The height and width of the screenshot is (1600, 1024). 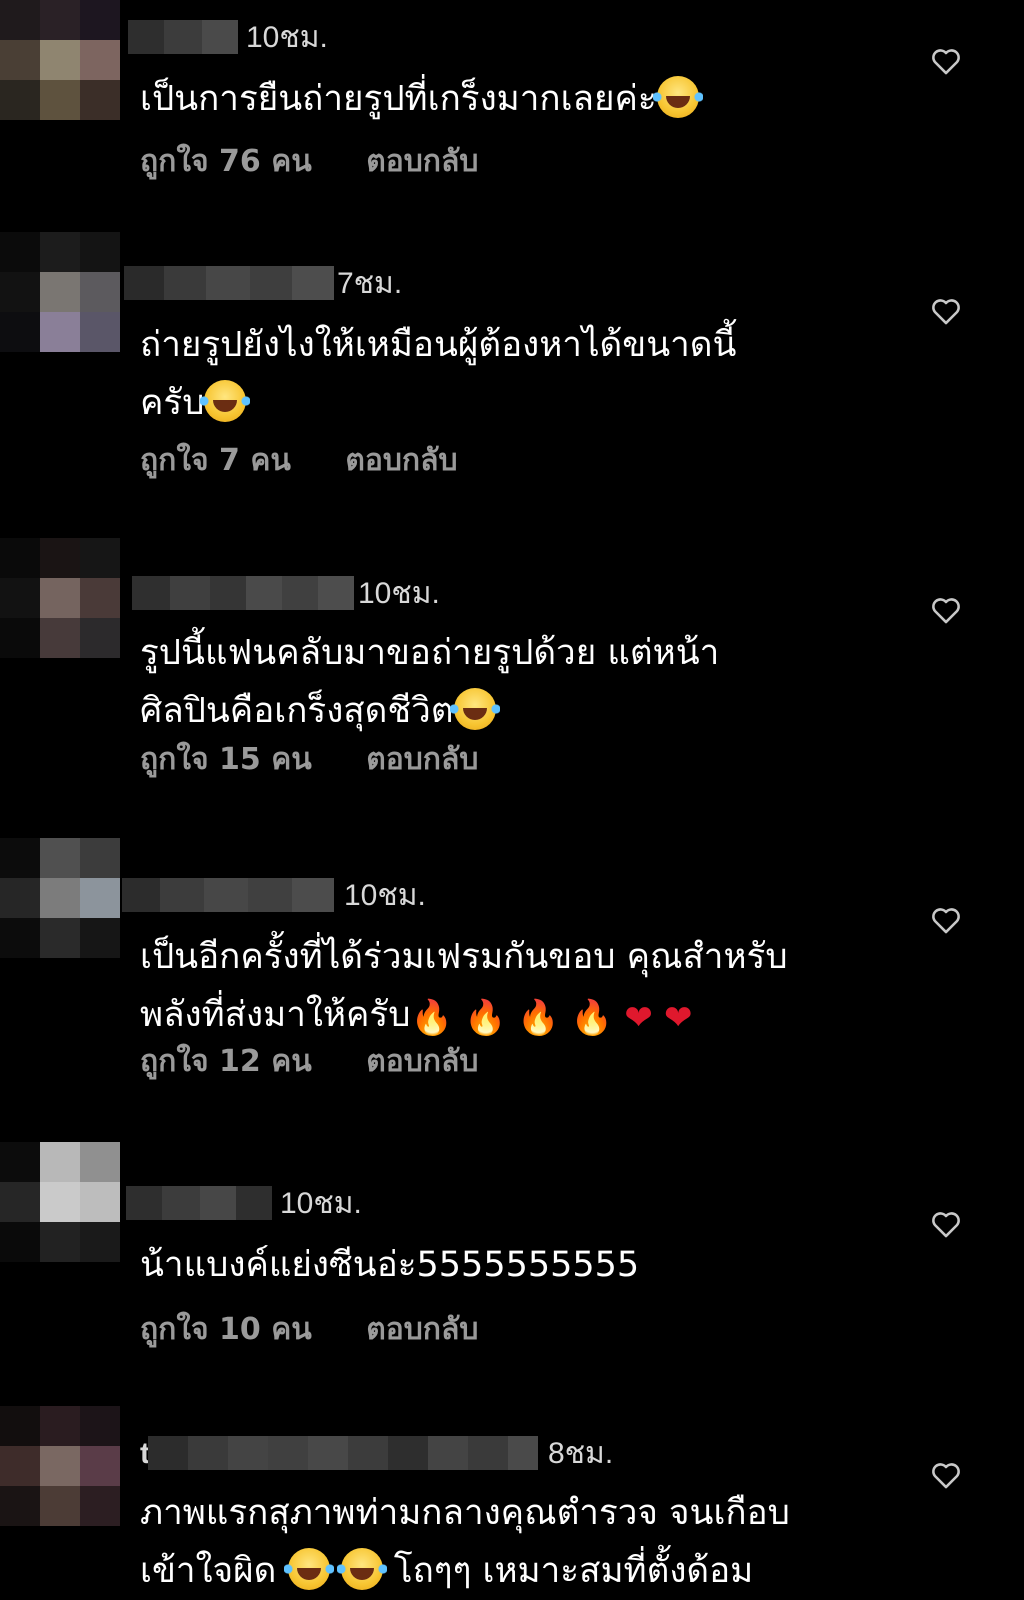 What do you see at coordinates (208, 1571) in the screenshot?
I see `comment-text-line: เข้าใจผิด` at bounding box center [208, 1571].